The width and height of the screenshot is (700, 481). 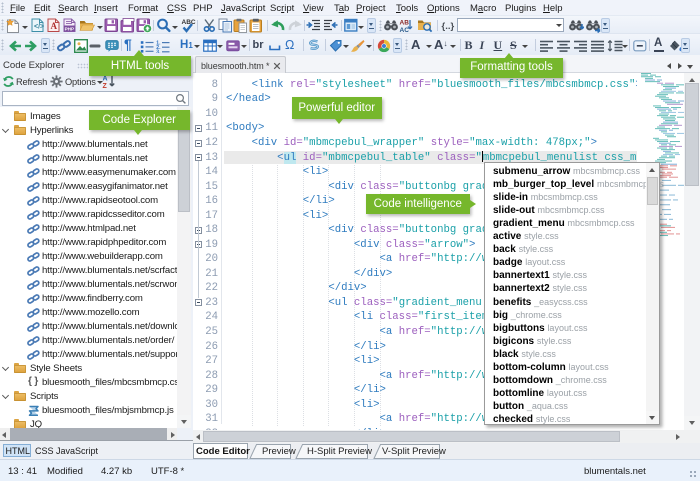 I want to click on svg-text: PHP, so click(x=69, y=29).